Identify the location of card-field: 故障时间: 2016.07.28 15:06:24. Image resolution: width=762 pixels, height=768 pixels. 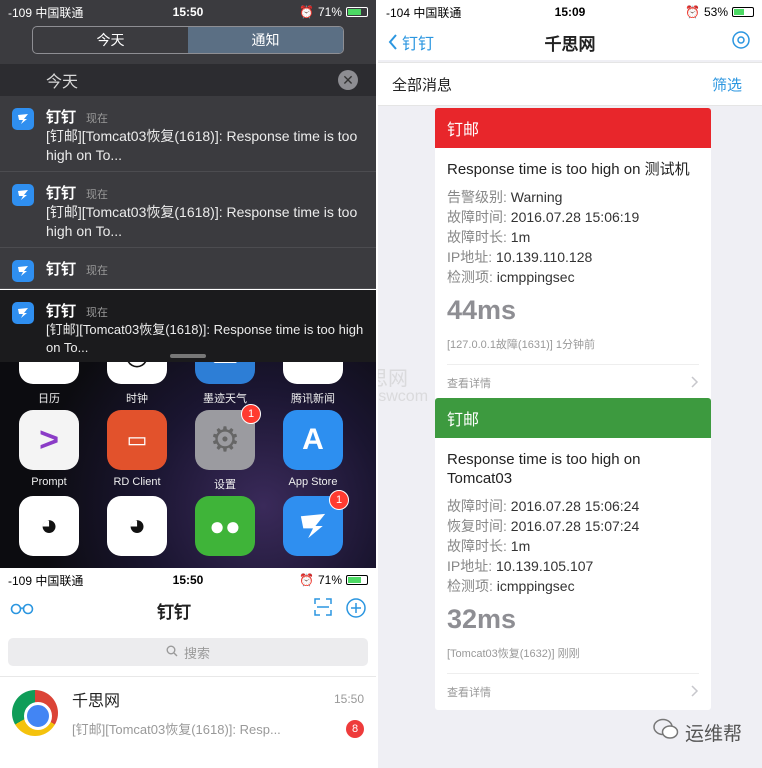
(573, 506).